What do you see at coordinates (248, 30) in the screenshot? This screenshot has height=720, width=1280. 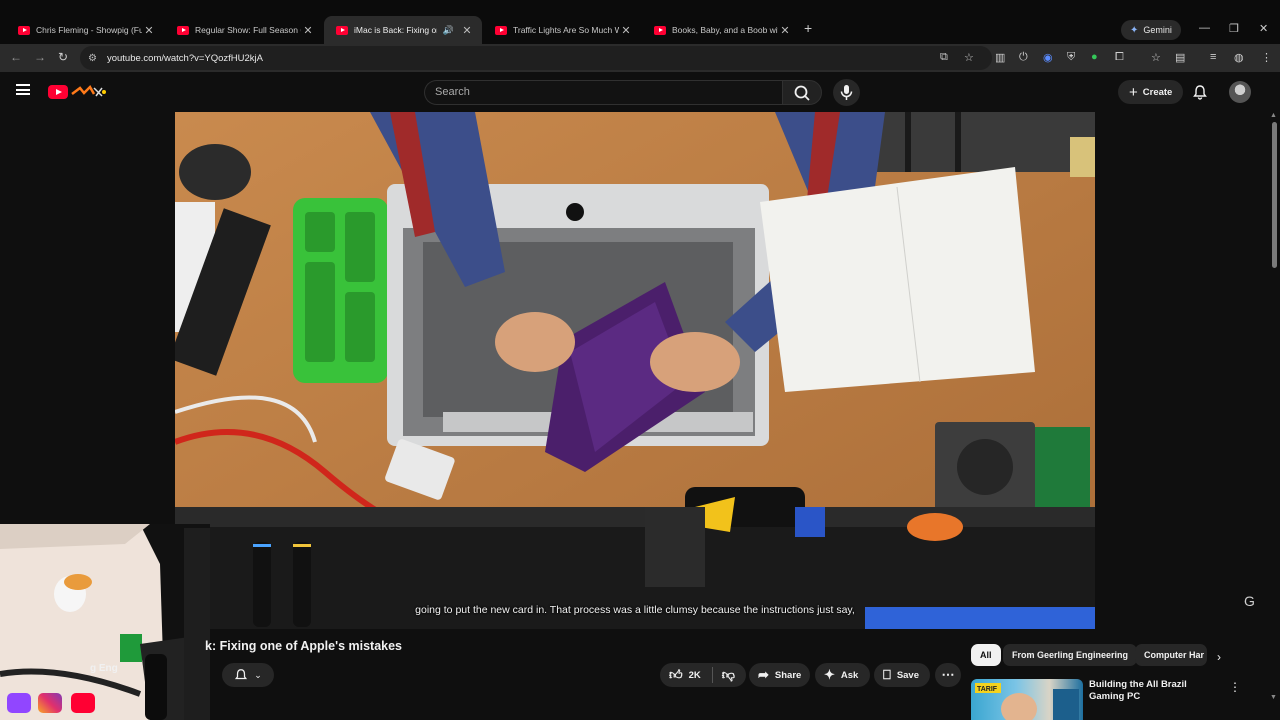 I see `tab-title: Regular Show: Full Season 6 Mi` at bounding box center [248, 30].